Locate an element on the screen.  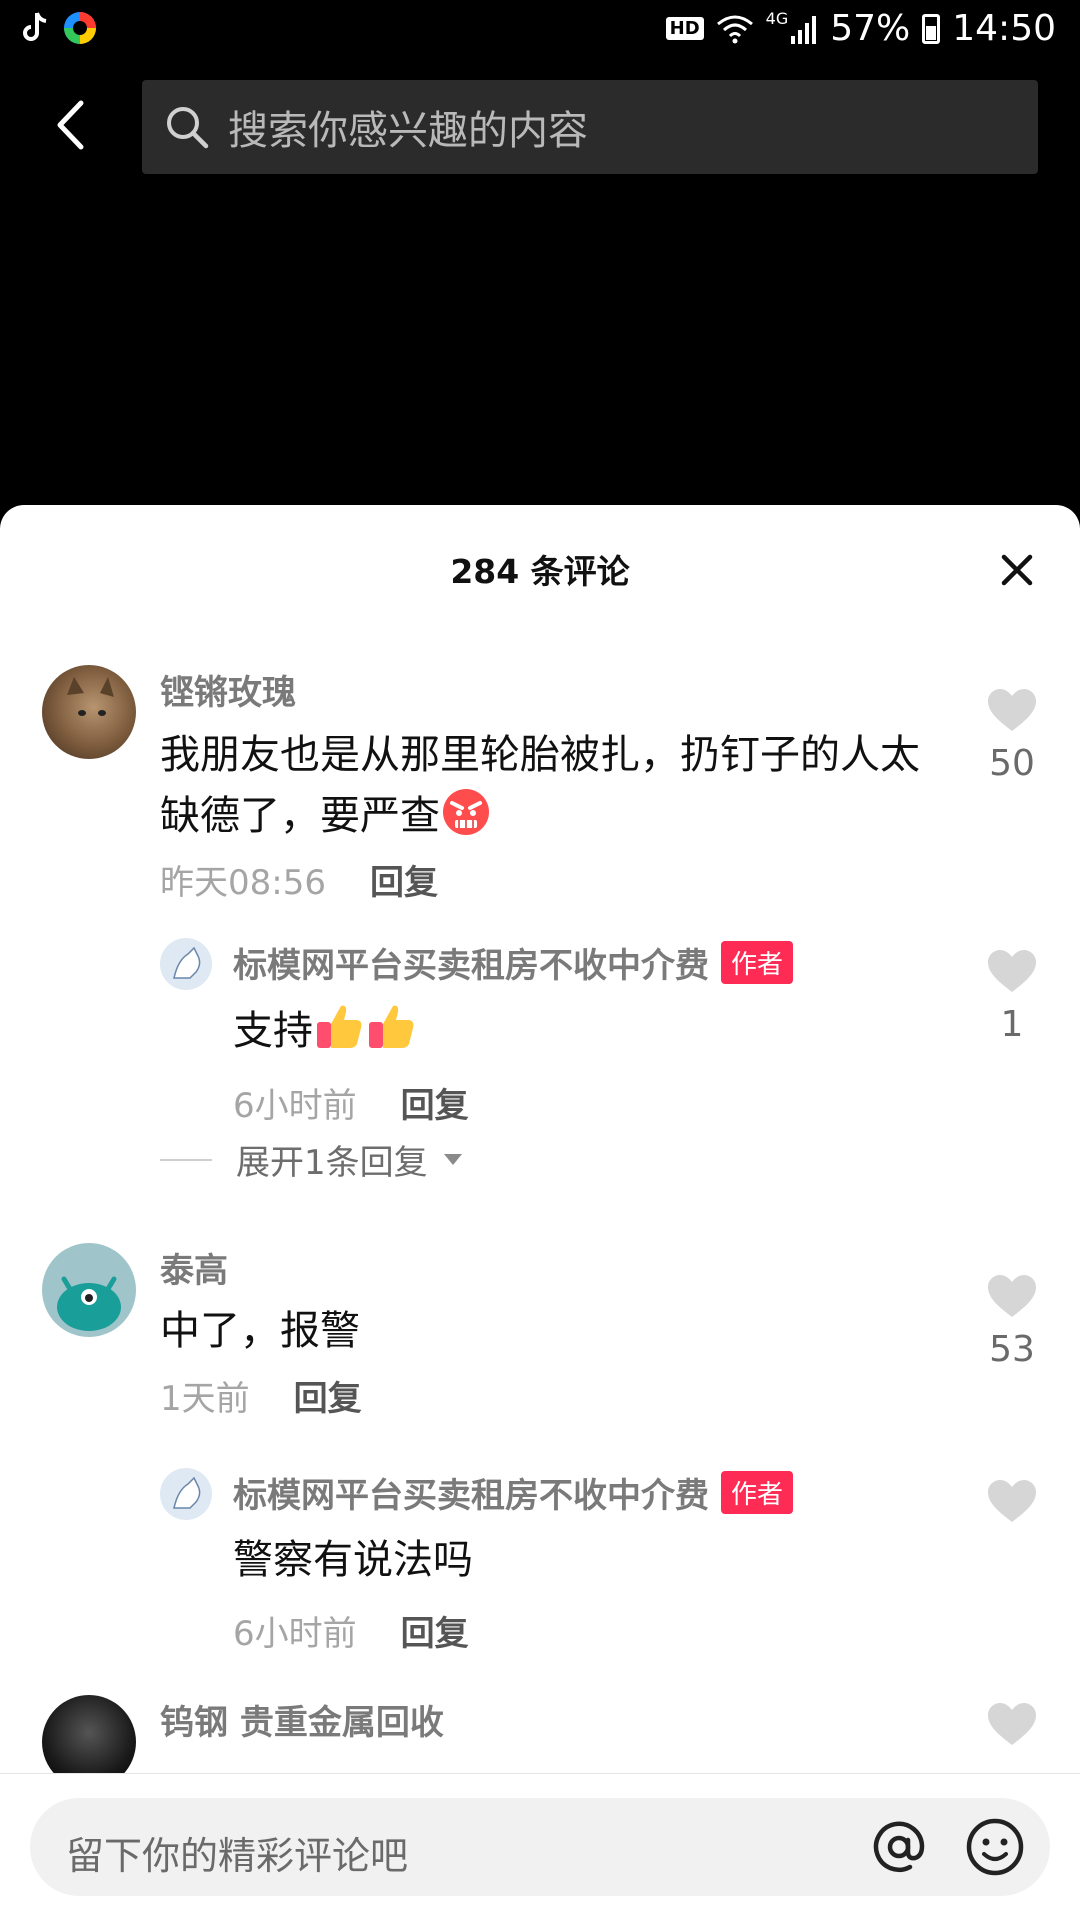
comment-input-placeholder: 留下你的精彩评论吧 is located at coordinates (237, 1856).